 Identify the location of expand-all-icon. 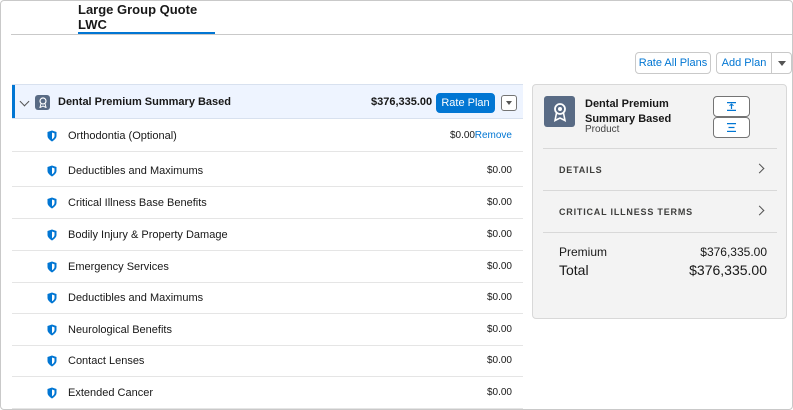
(731, 106).